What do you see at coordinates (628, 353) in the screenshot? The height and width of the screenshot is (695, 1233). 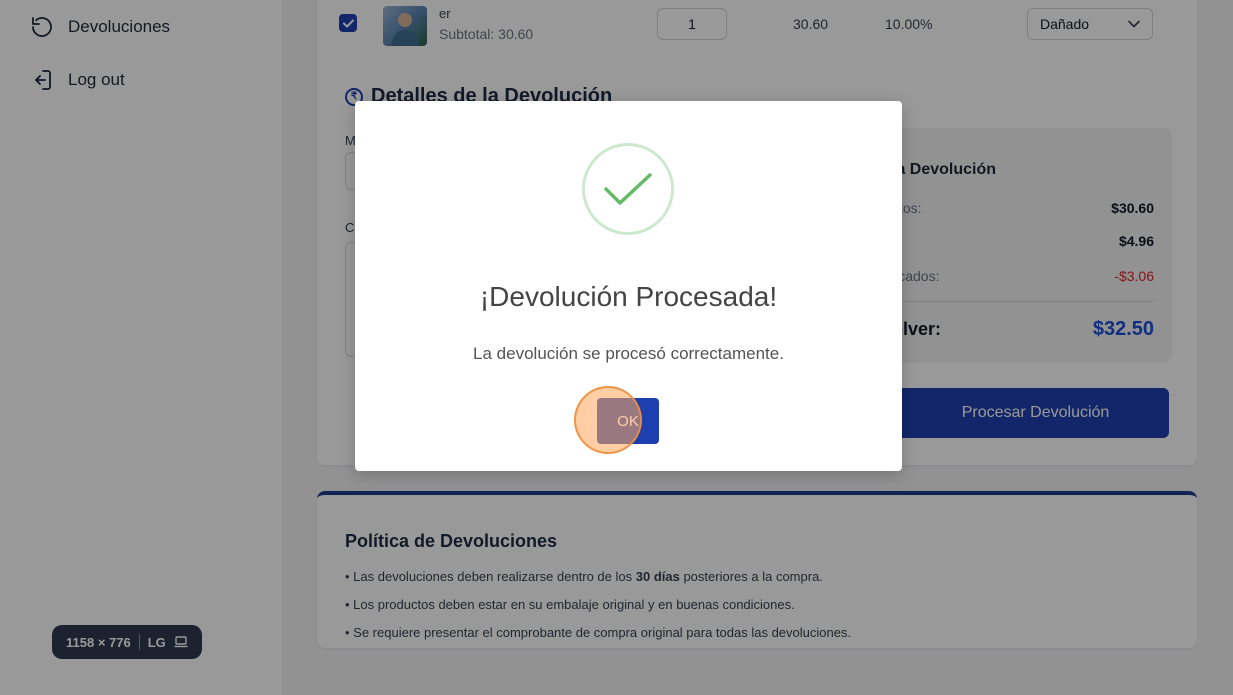 I see `modal-message: La devolución se procesó correctamente.` at bounding box center [628, 353].